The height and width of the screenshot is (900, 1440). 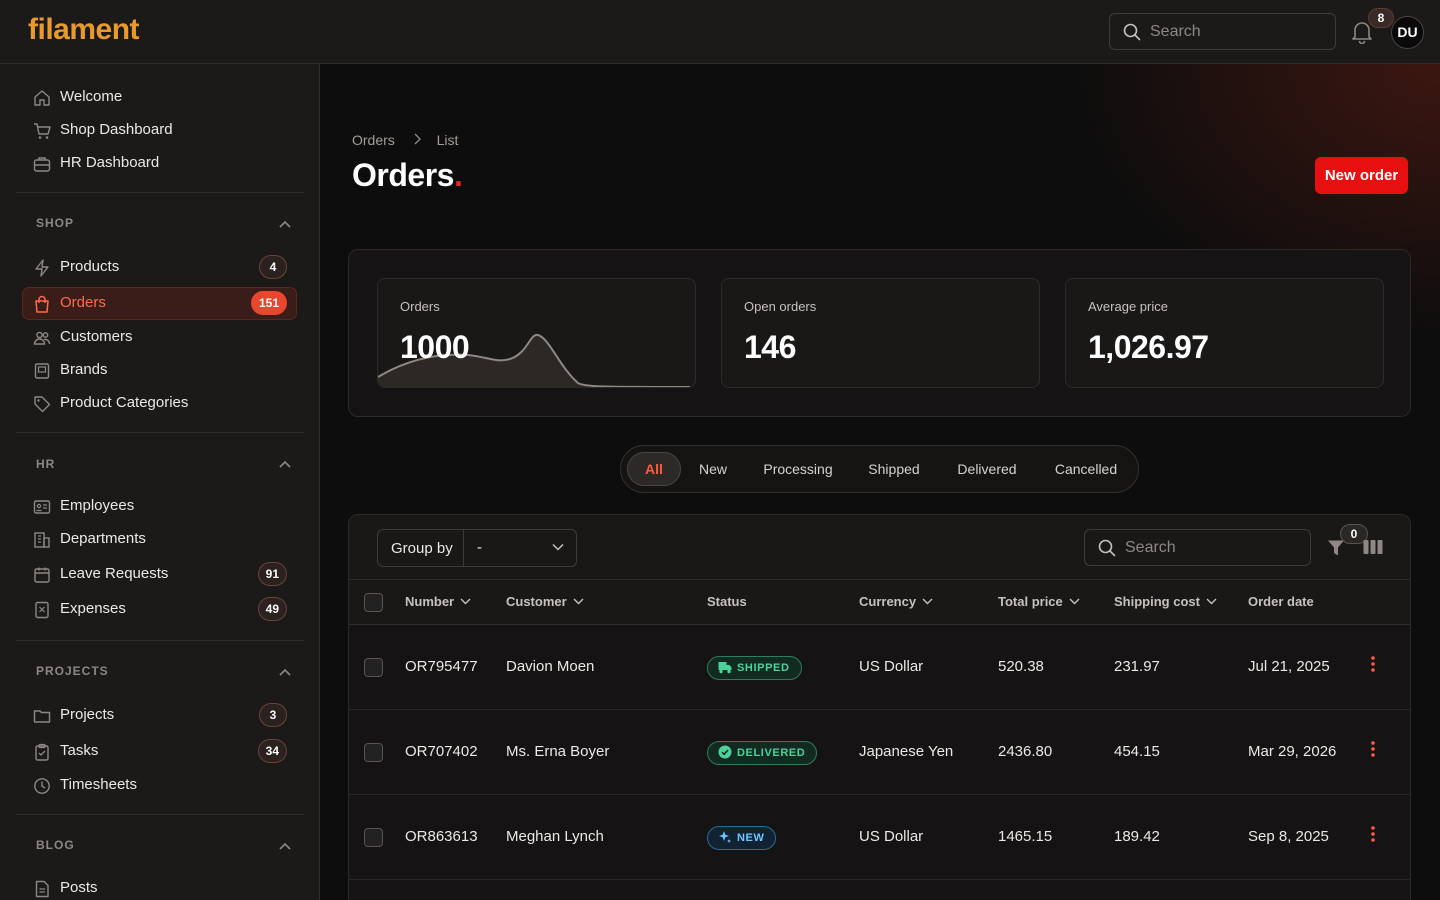 What do you see at coordinates (1224, 333) in the screenshot?
I see `stat-card-average-price: Average price 1,026.97` at bounding box center [1224, 333].